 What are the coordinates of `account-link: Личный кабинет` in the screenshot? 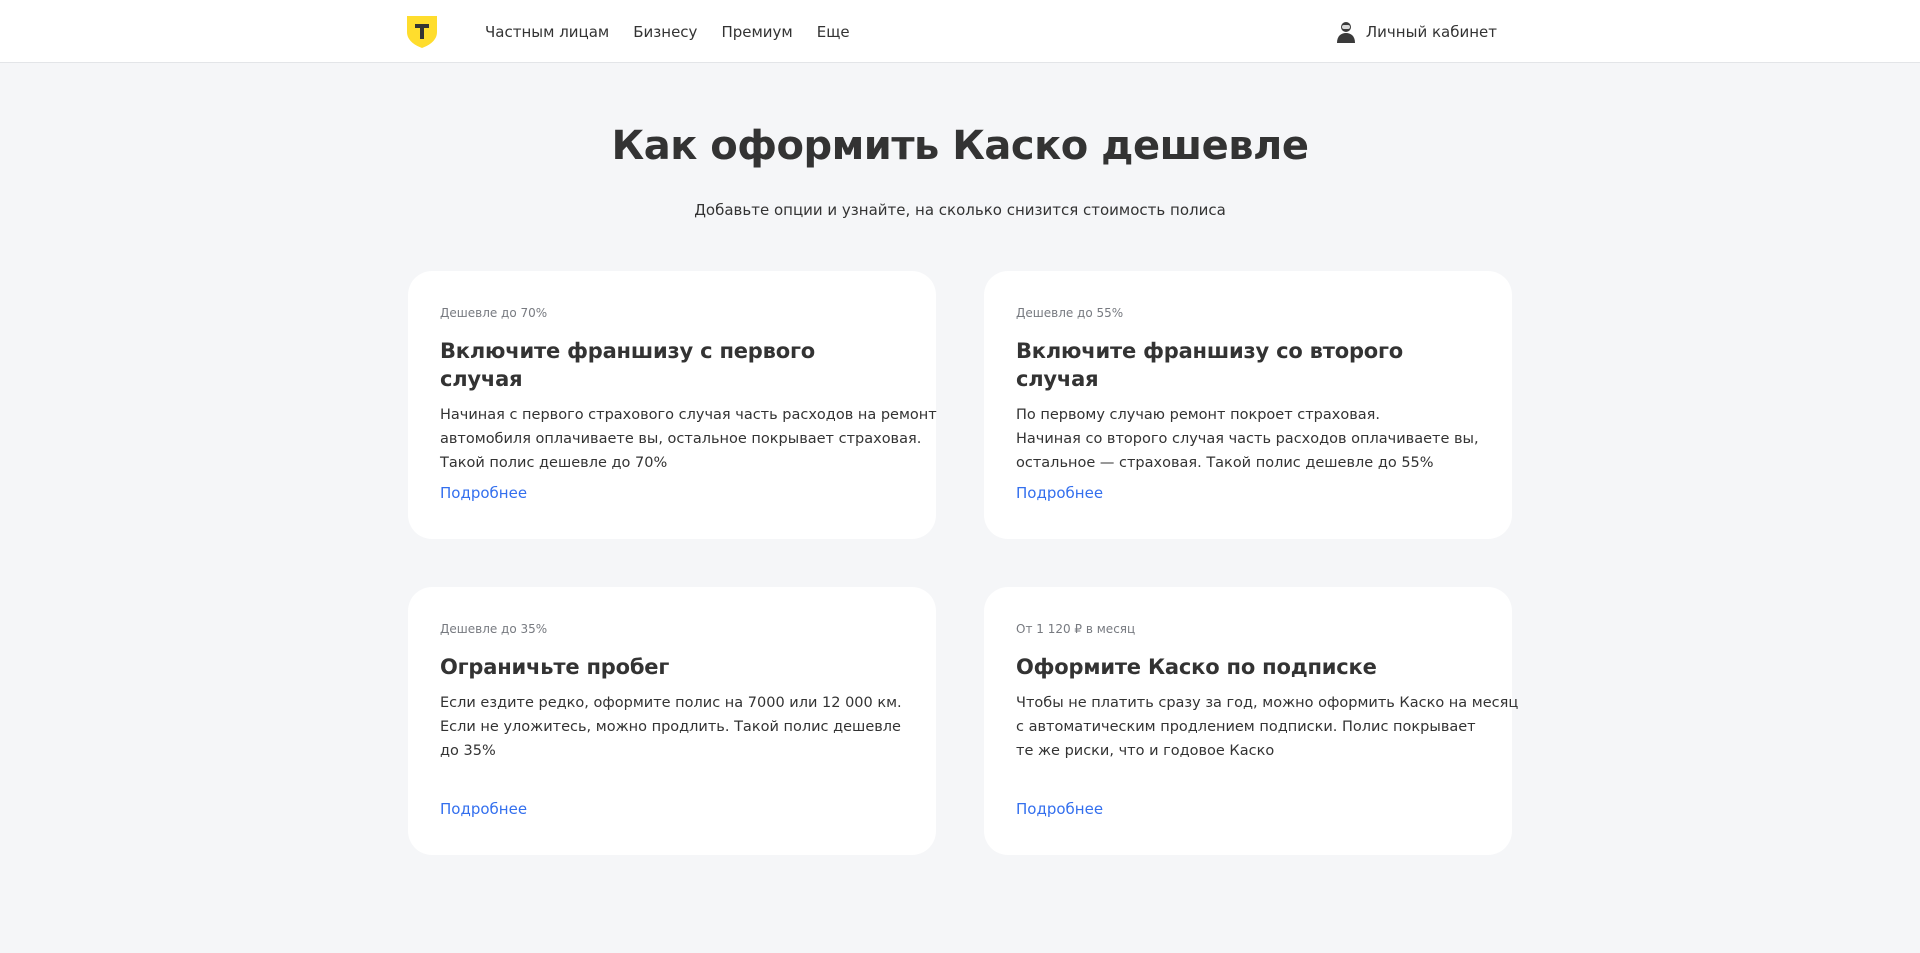 It's located at (1416, 32).